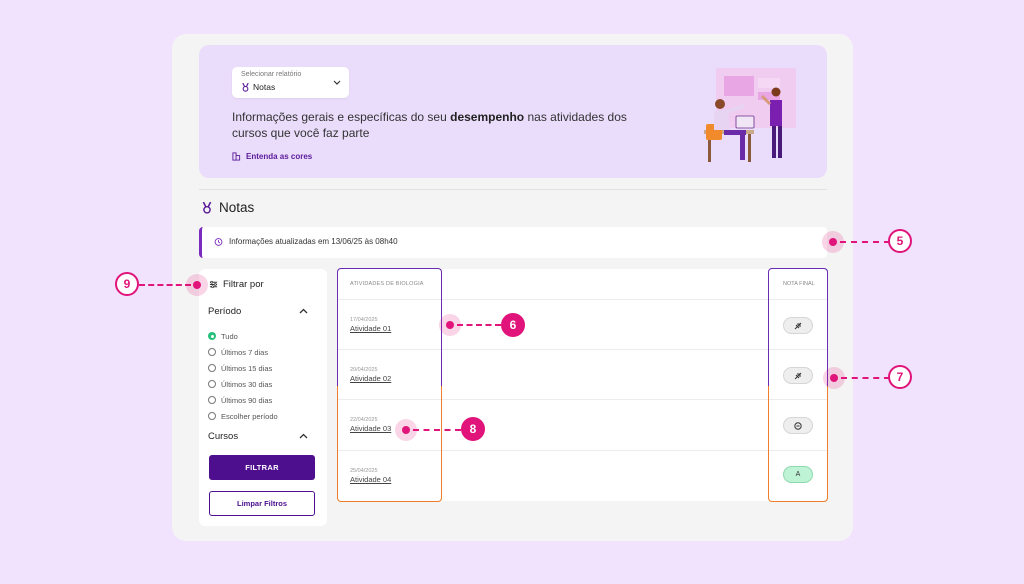  I want to click on filter-button: FILTRAR, so click(262, 467).